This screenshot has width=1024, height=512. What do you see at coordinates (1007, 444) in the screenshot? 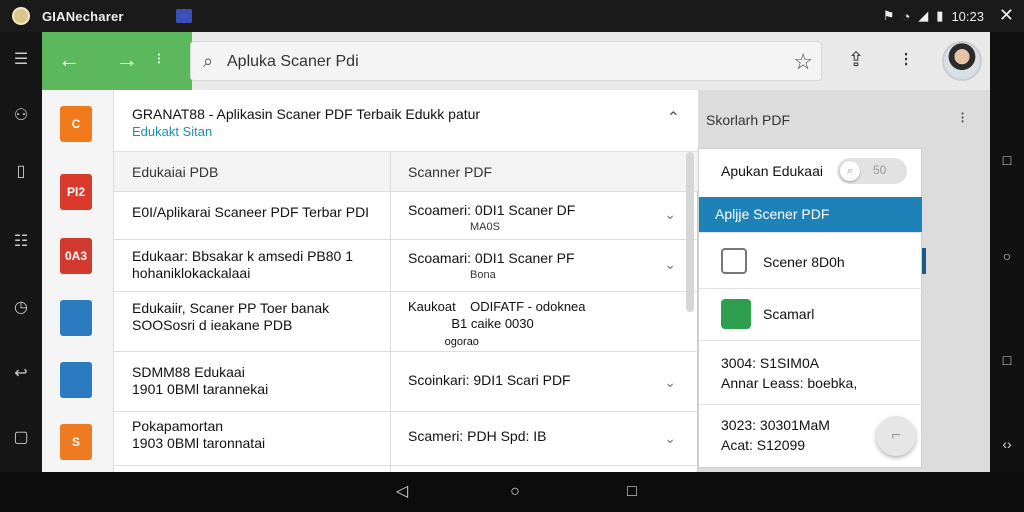
I see `chevrons-icon: ‹›` at bounding box center [1007, 444].